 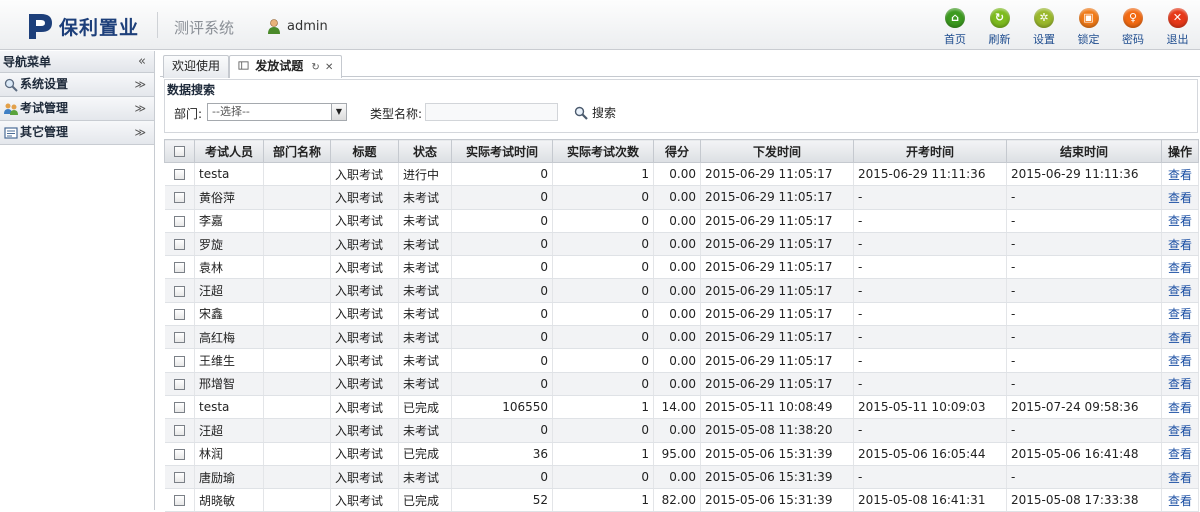 I want to click on tab-welcome: 欢迎使用, so click(x=196, y=66).